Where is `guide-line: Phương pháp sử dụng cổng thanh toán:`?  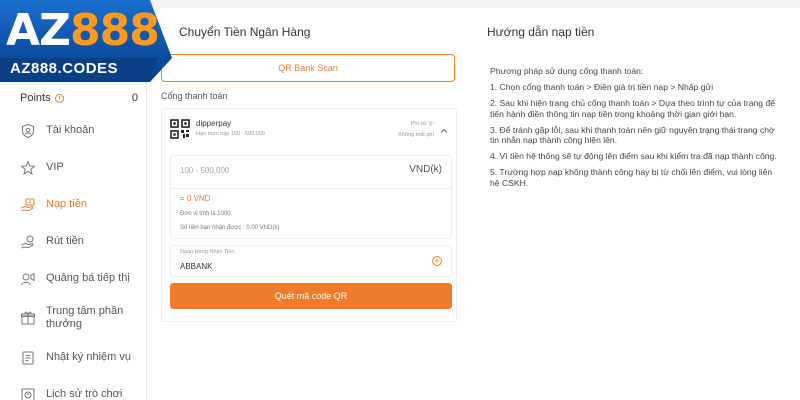 guide-line: Phương pháp sử dụng cổng thanh toán: is located at coordinates (567, 71).